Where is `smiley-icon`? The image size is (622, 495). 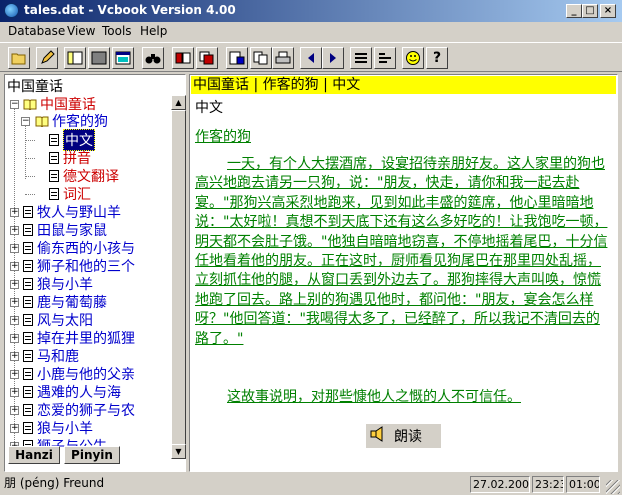 smiley-icon is located at coordinates (413, 58).